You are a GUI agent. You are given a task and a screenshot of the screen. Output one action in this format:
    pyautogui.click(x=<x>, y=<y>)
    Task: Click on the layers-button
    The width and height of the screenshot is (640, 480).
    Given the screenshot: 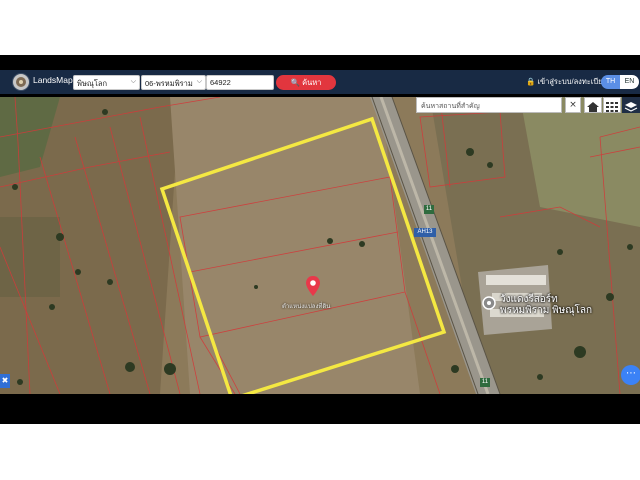 What is the action you would take?
    pyautogui.click(x=631, y=105)
    